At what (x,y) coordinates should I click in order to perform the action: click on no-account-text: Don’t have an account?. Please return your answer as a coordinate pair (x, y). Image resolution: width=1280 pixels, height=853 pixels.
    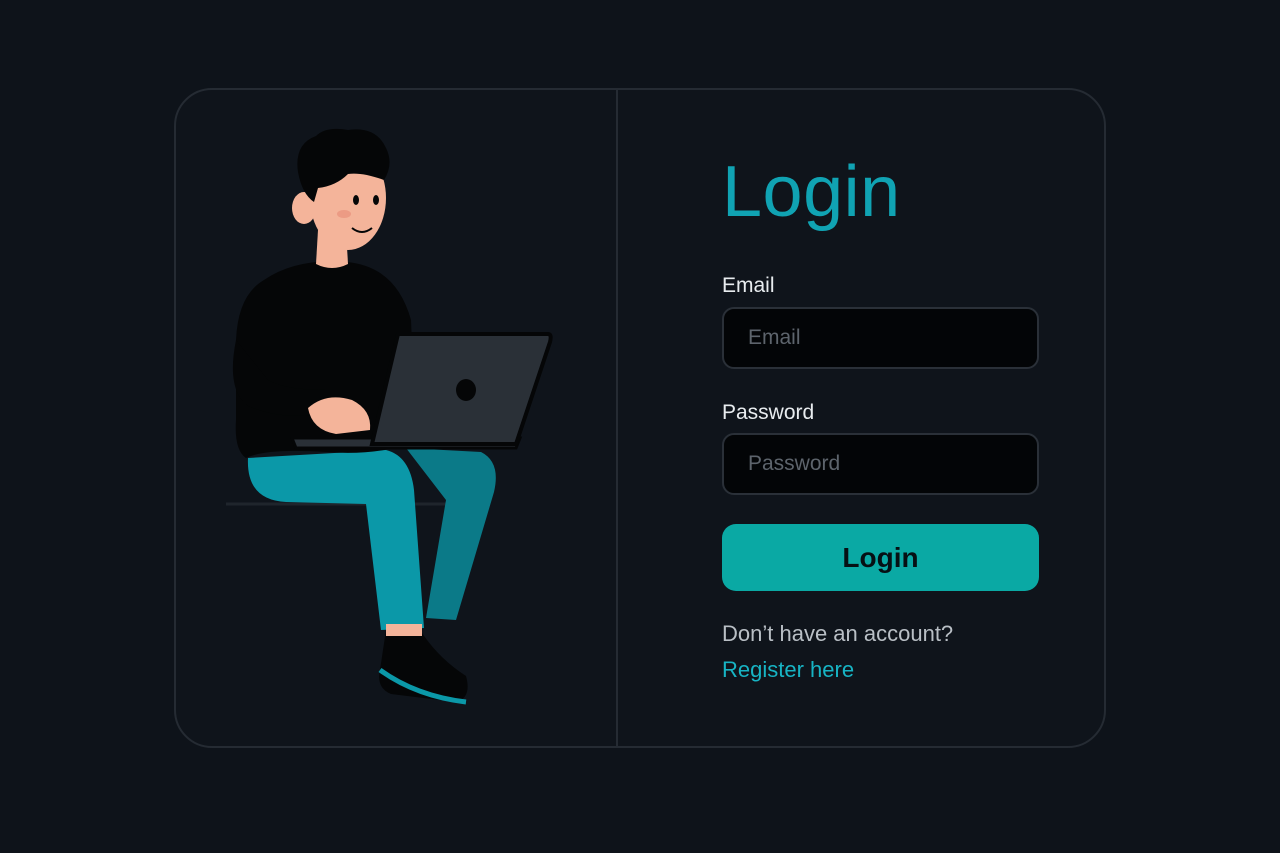
    Looking at the image, I should click on (838, 633).